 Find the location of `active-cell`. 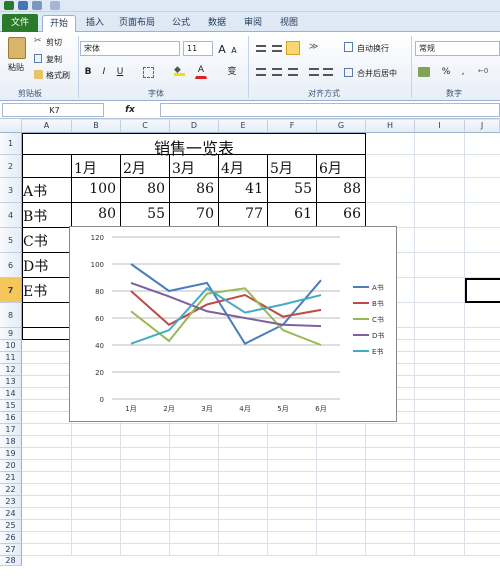

active-cell is located at coordinates (482, 290).